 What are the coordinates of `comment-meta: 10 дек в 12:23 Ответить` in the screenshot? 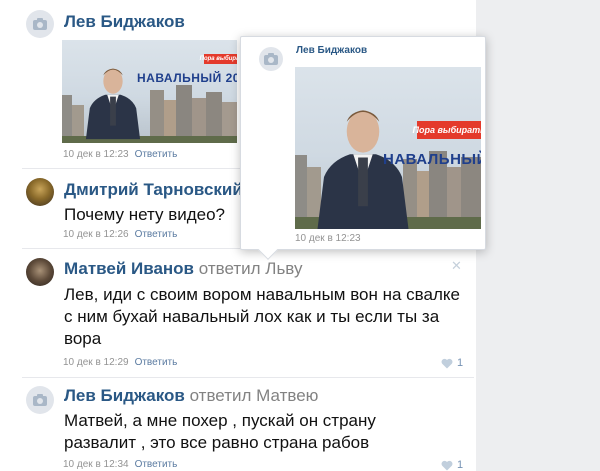 It's located at (120, 154).